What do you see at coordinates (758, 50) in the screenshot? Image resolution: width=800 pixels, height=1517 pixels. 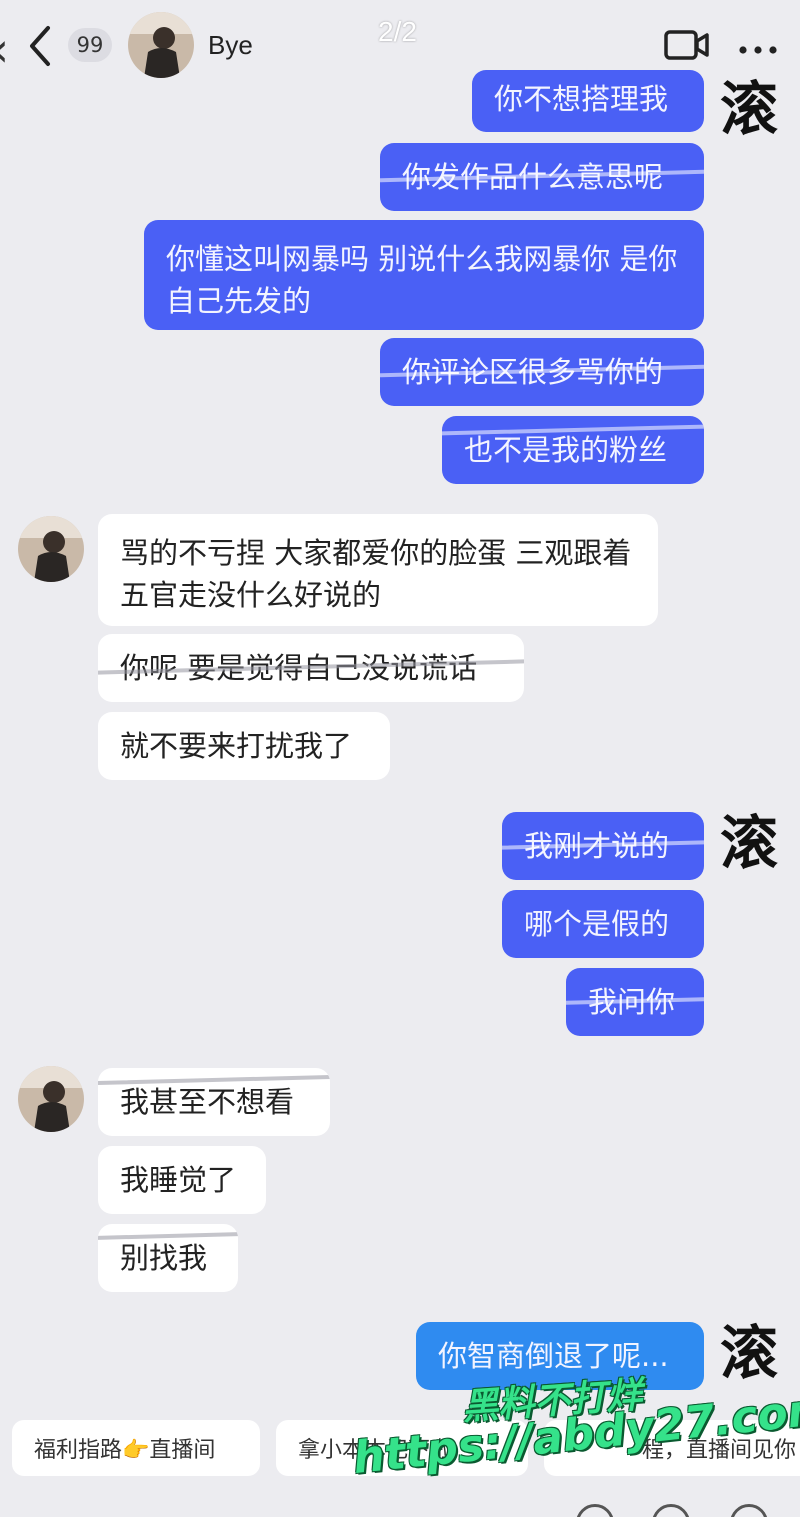 I see `more-dots-icon` at bounding box center [758, 50].